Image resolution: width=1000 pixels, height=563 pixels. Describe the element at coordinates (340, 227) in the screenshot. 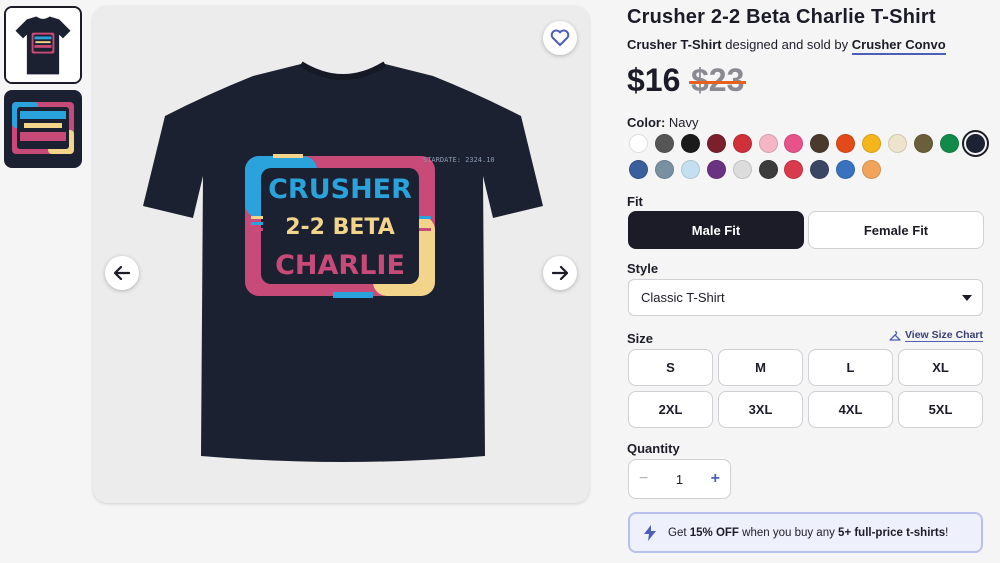

I see `design-line2: 2-2 BETA` at that location.